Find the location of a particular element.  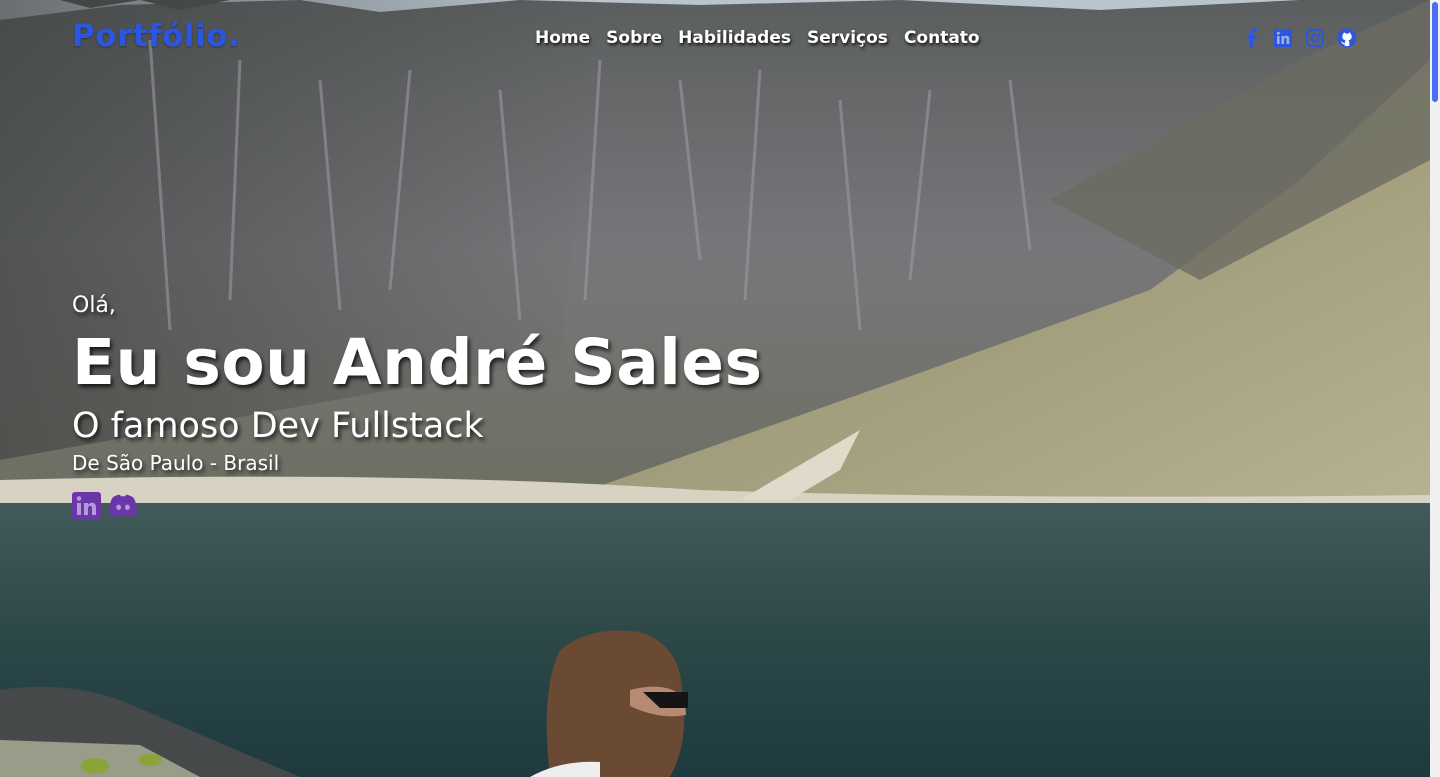

github-icon is located at coordinates (1347, 38).